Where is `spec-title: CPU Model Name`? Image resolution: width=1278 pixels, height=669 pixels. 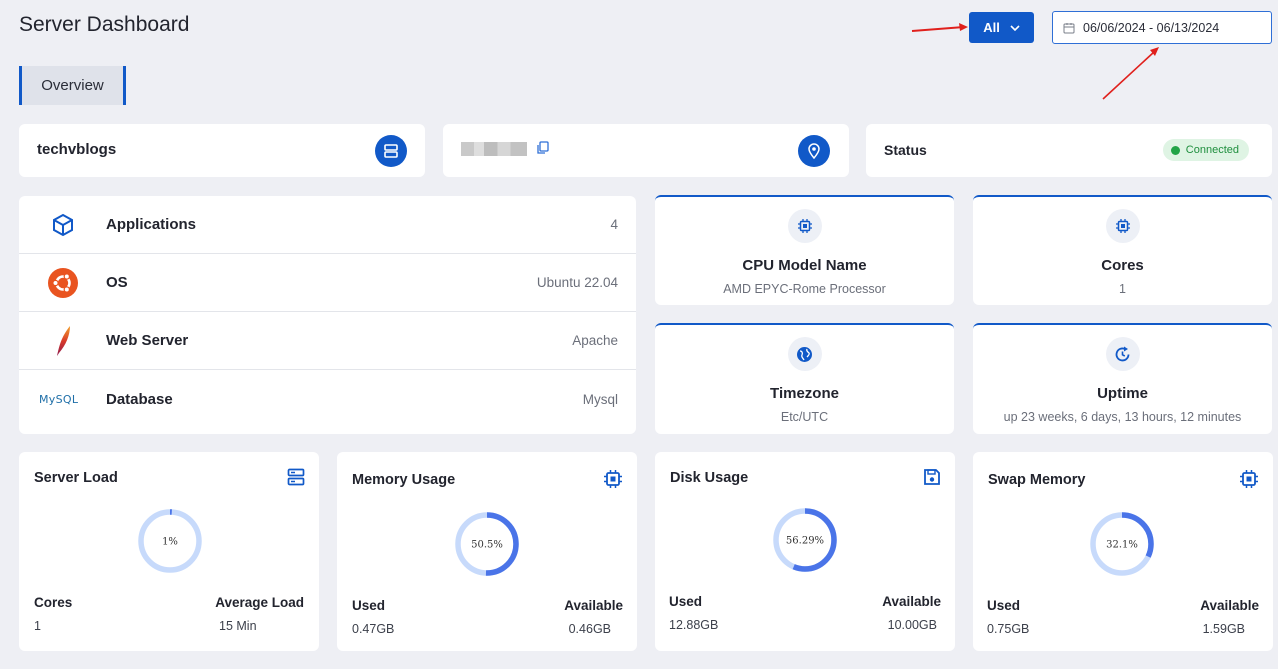
spec-title: CPU Model Name is located at coordinates (804, 265).